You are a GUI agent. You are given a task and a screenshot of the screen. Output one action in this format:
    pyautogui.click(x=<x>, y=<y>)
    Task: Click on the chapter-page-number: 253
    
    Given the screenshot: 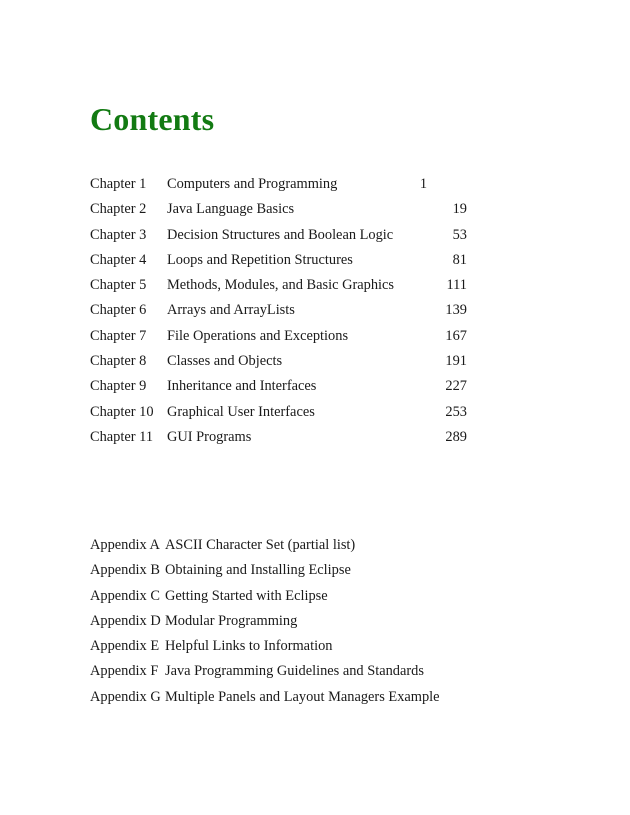 What is the action you would take?
    pyautogui.click(x=456, y=411)
    